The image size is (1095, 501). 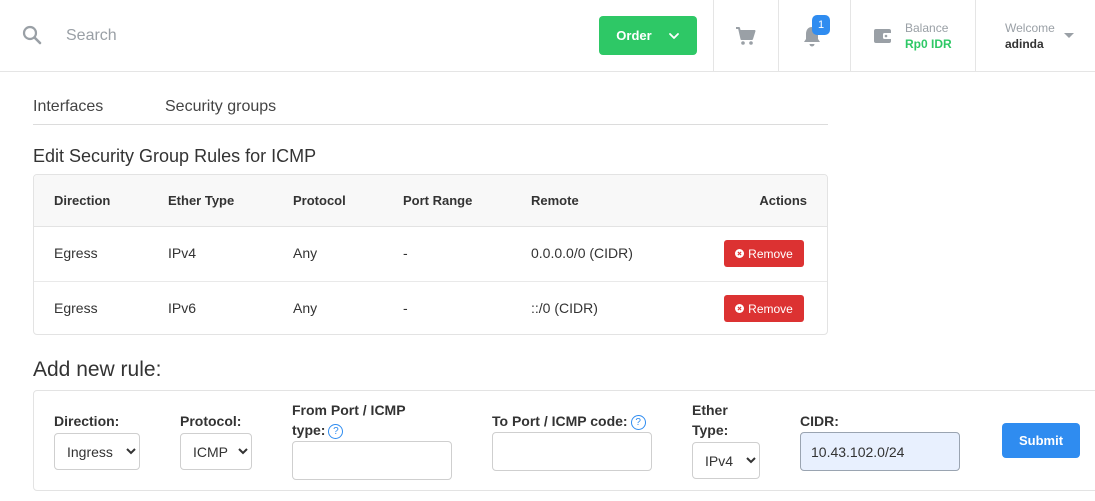 I want to click on header-ether-type: Ether Type, so click(x=201, y=200).